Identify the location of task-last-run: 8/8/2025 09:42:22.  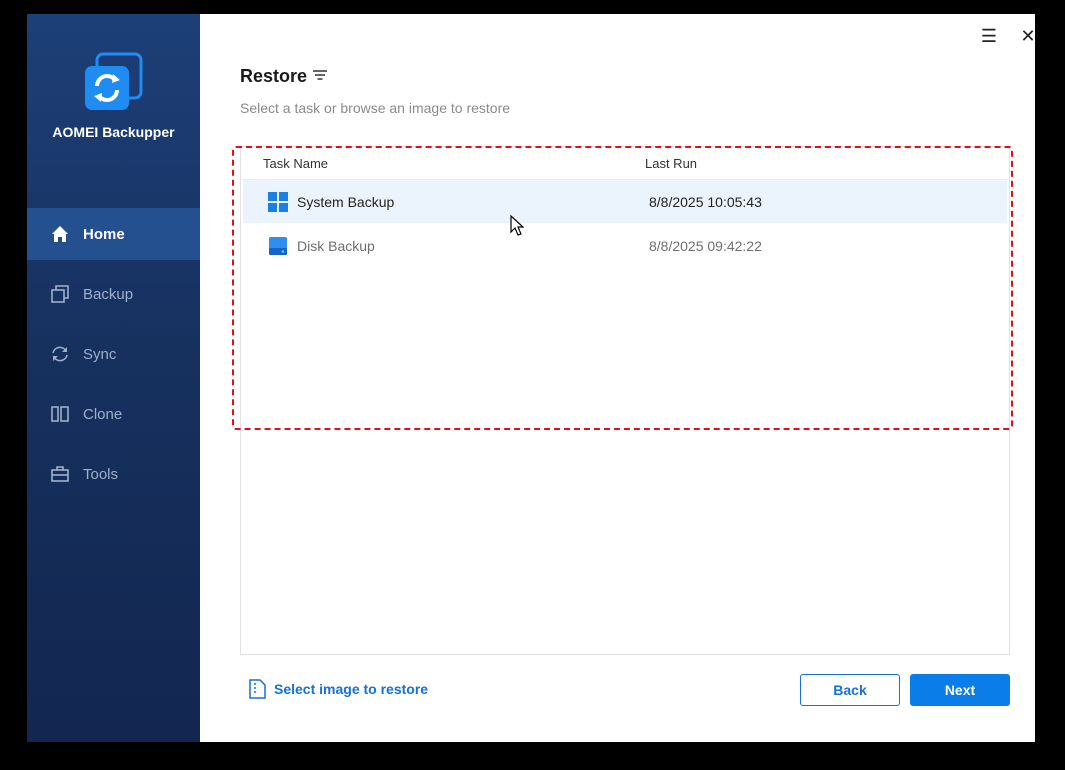
(705, 246).